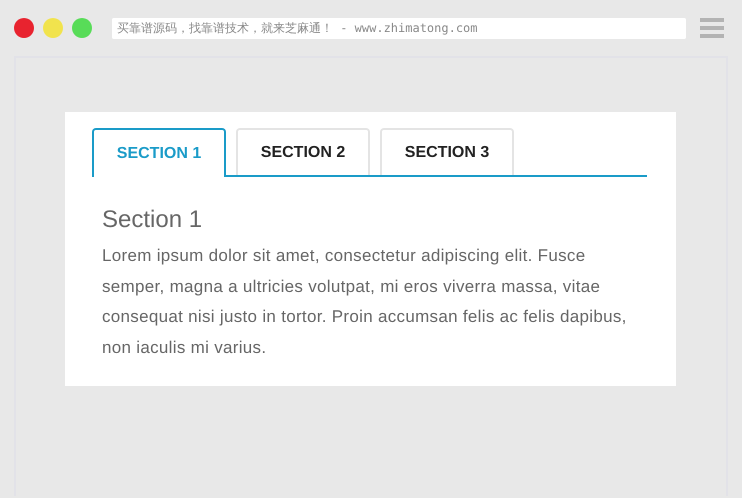  I want to click on tab: SECTION 2, so click(303, 151).